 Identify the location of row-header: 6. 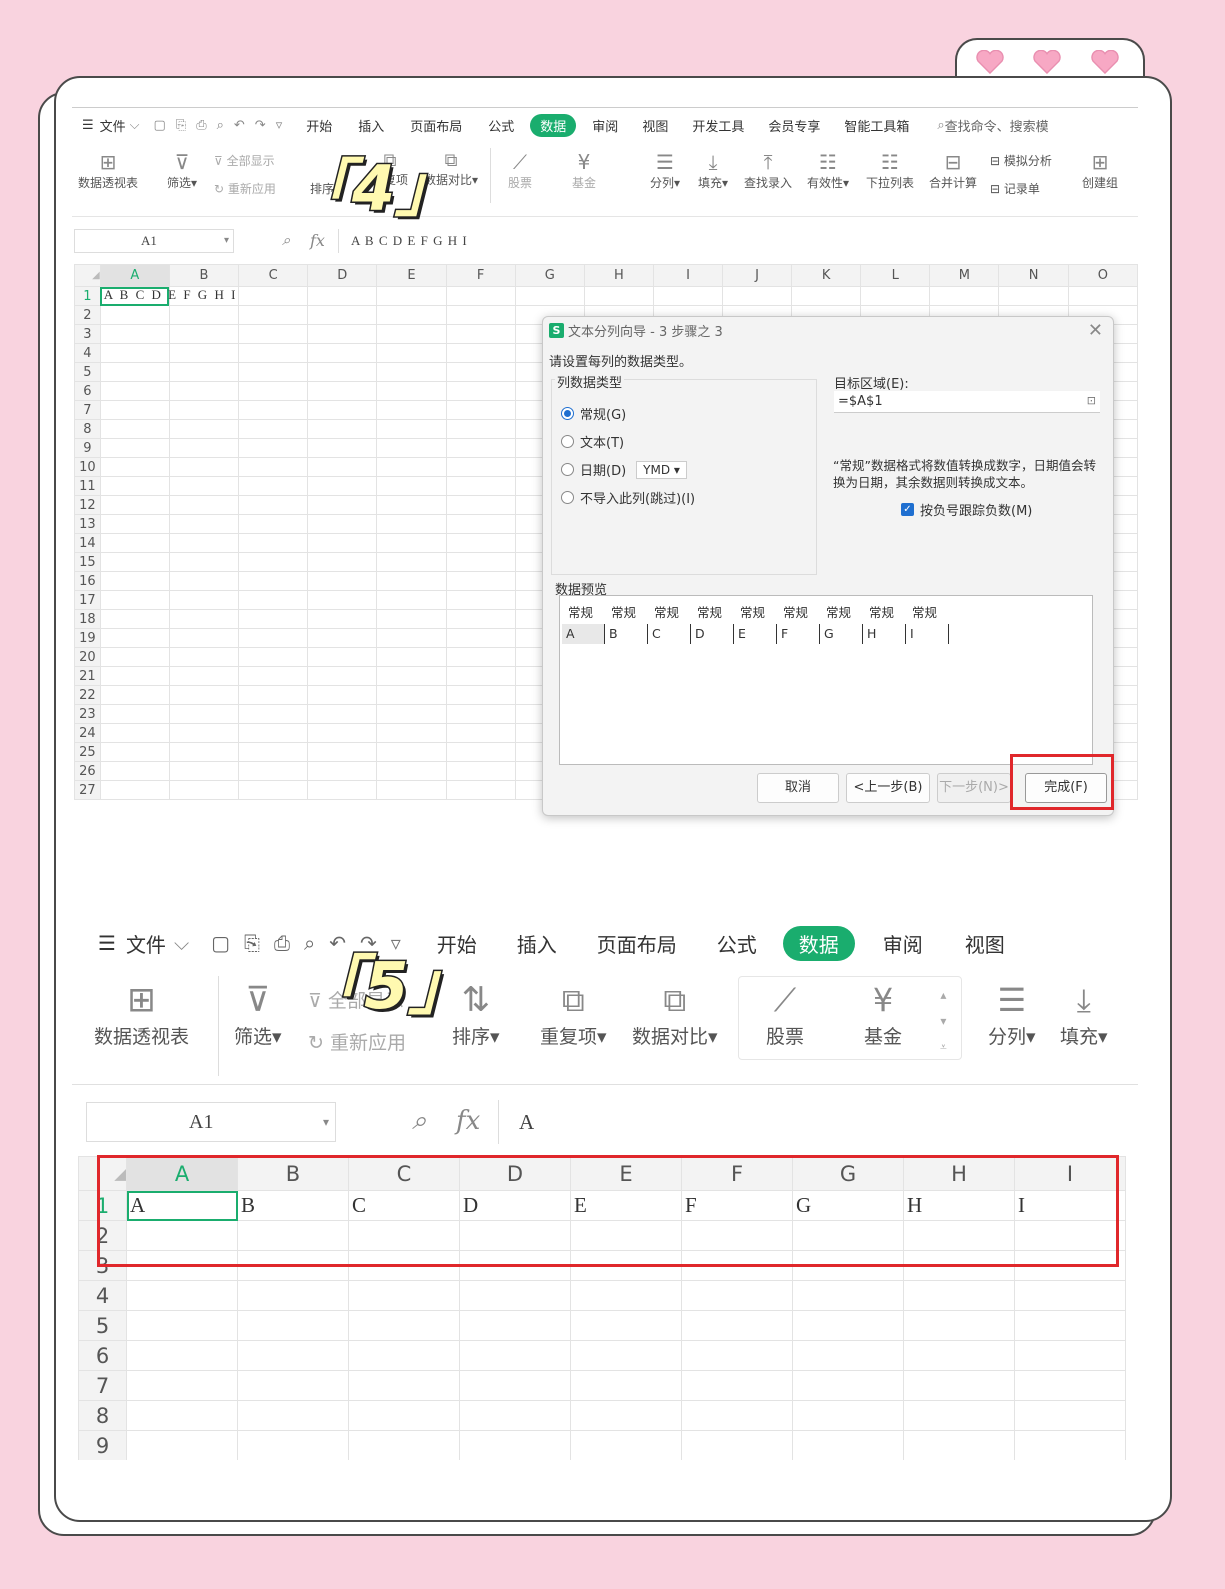
(102, 1355).